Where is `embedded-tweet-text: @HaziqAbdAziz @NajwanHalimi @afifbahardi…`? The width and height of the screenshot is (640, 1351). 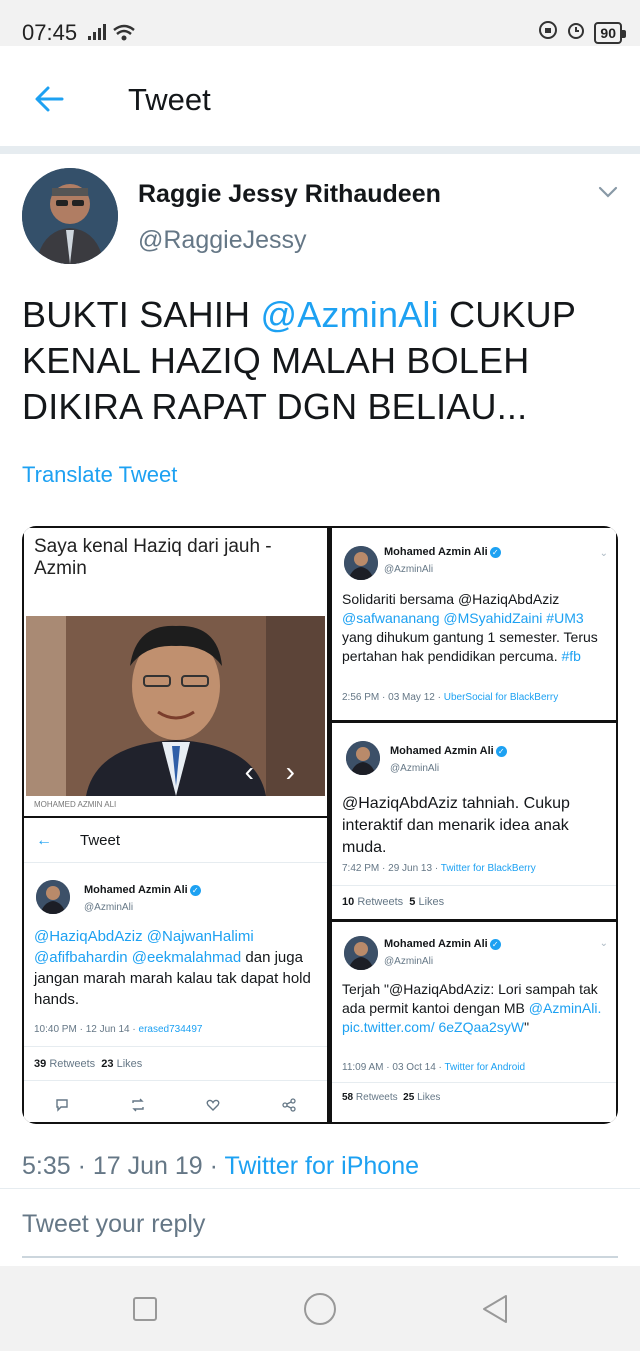
embedded-tweet-text: @HaziqAbdAziz @NajwanHalimi @afifbahardi… is located at coordinates (179, 968).